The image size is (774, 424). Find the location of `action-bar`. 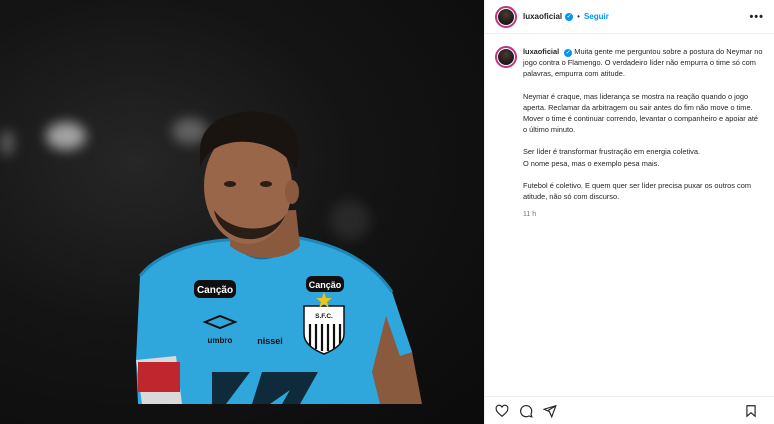

action-bar is located at coordinates (629, 410).